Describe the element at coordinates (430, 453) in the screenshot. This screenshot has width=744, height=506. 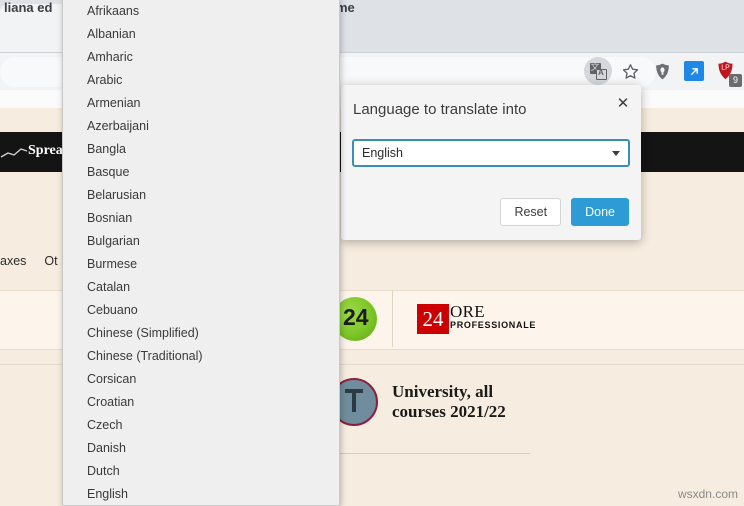
I see `content-divider-bottom` at that location.